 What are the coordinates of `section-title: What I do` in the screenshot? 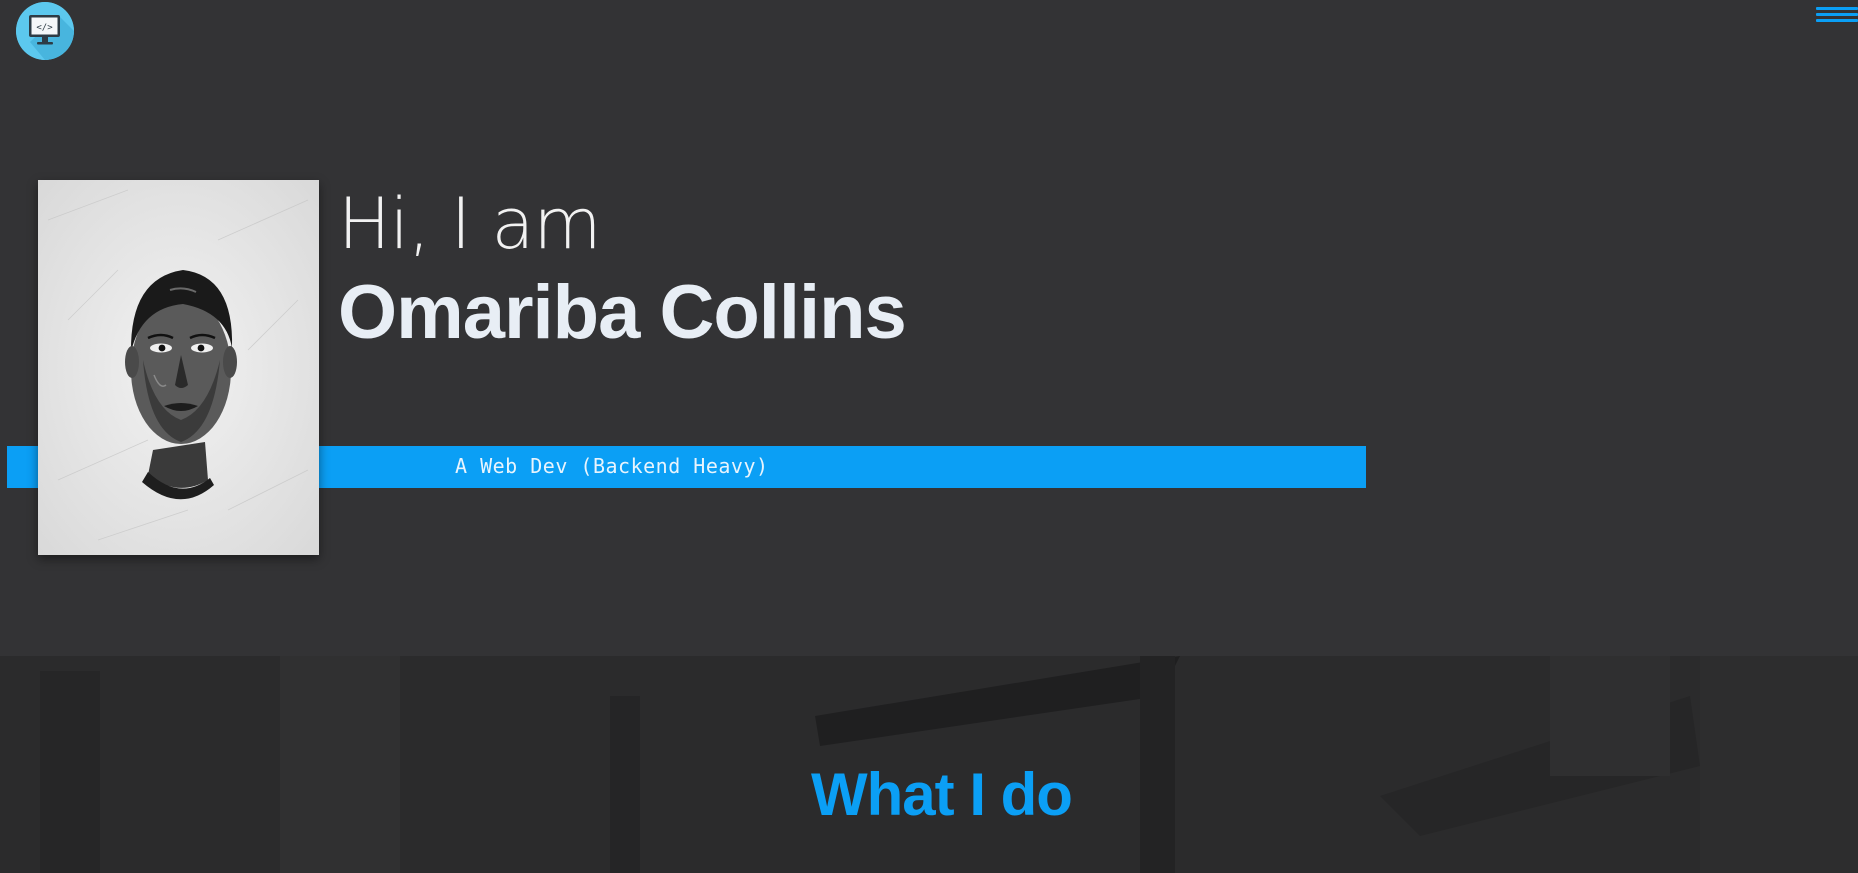 It's located at (942, 794).